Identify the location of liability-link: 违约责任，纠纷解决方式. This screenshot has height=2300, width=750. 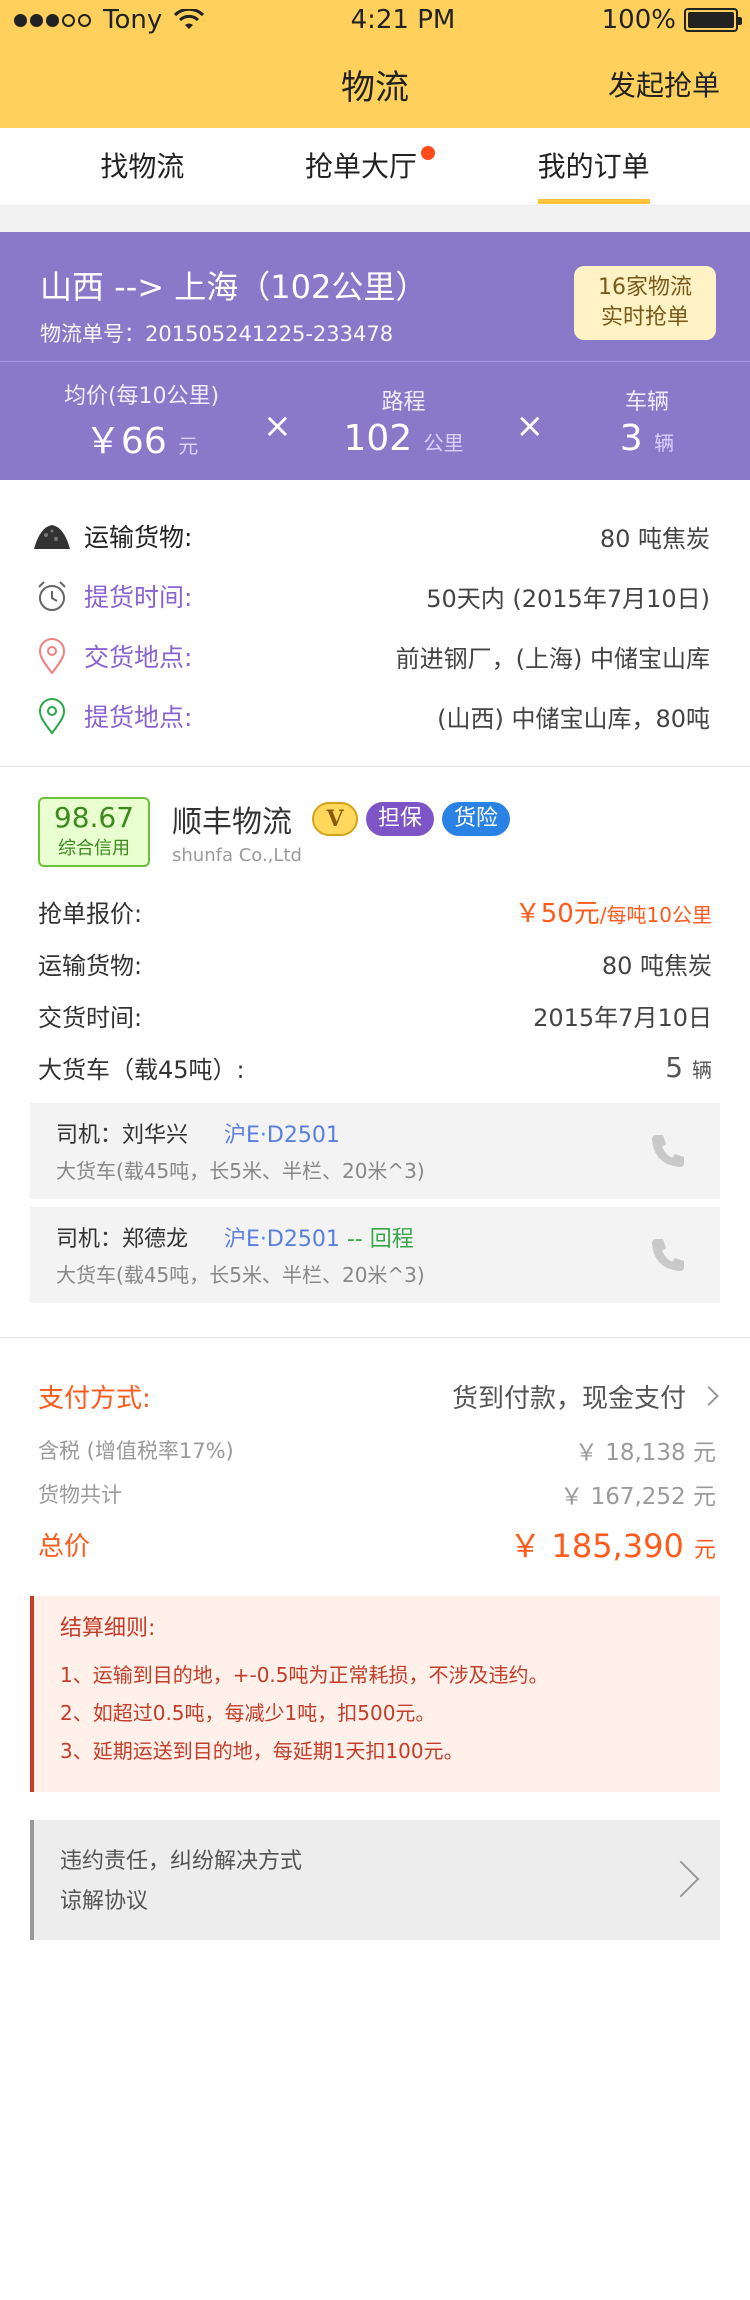
(181, 1861).